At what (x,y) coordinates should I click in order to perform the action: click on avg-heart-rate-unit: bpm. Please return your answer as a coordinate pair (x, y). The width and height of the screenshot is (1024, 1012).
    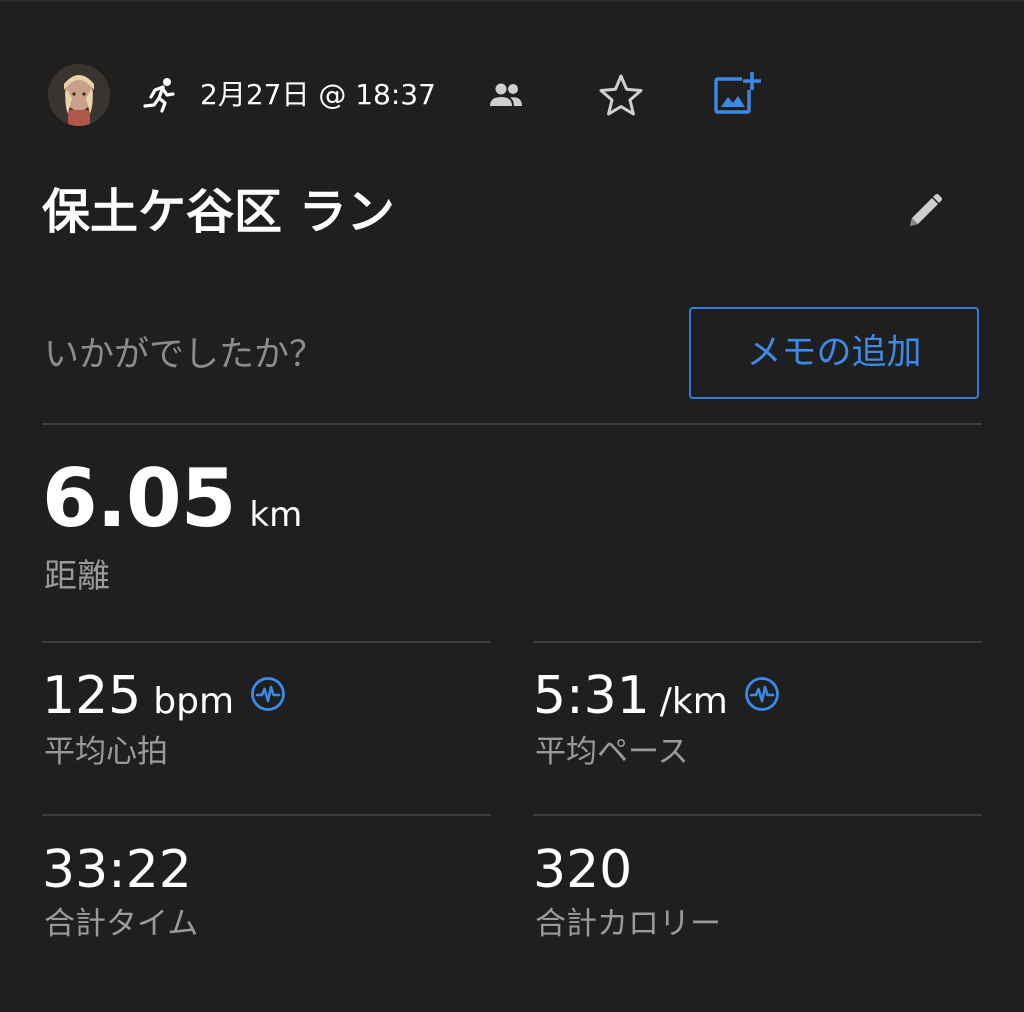
    Looking at the image, I should click on (194, 701).